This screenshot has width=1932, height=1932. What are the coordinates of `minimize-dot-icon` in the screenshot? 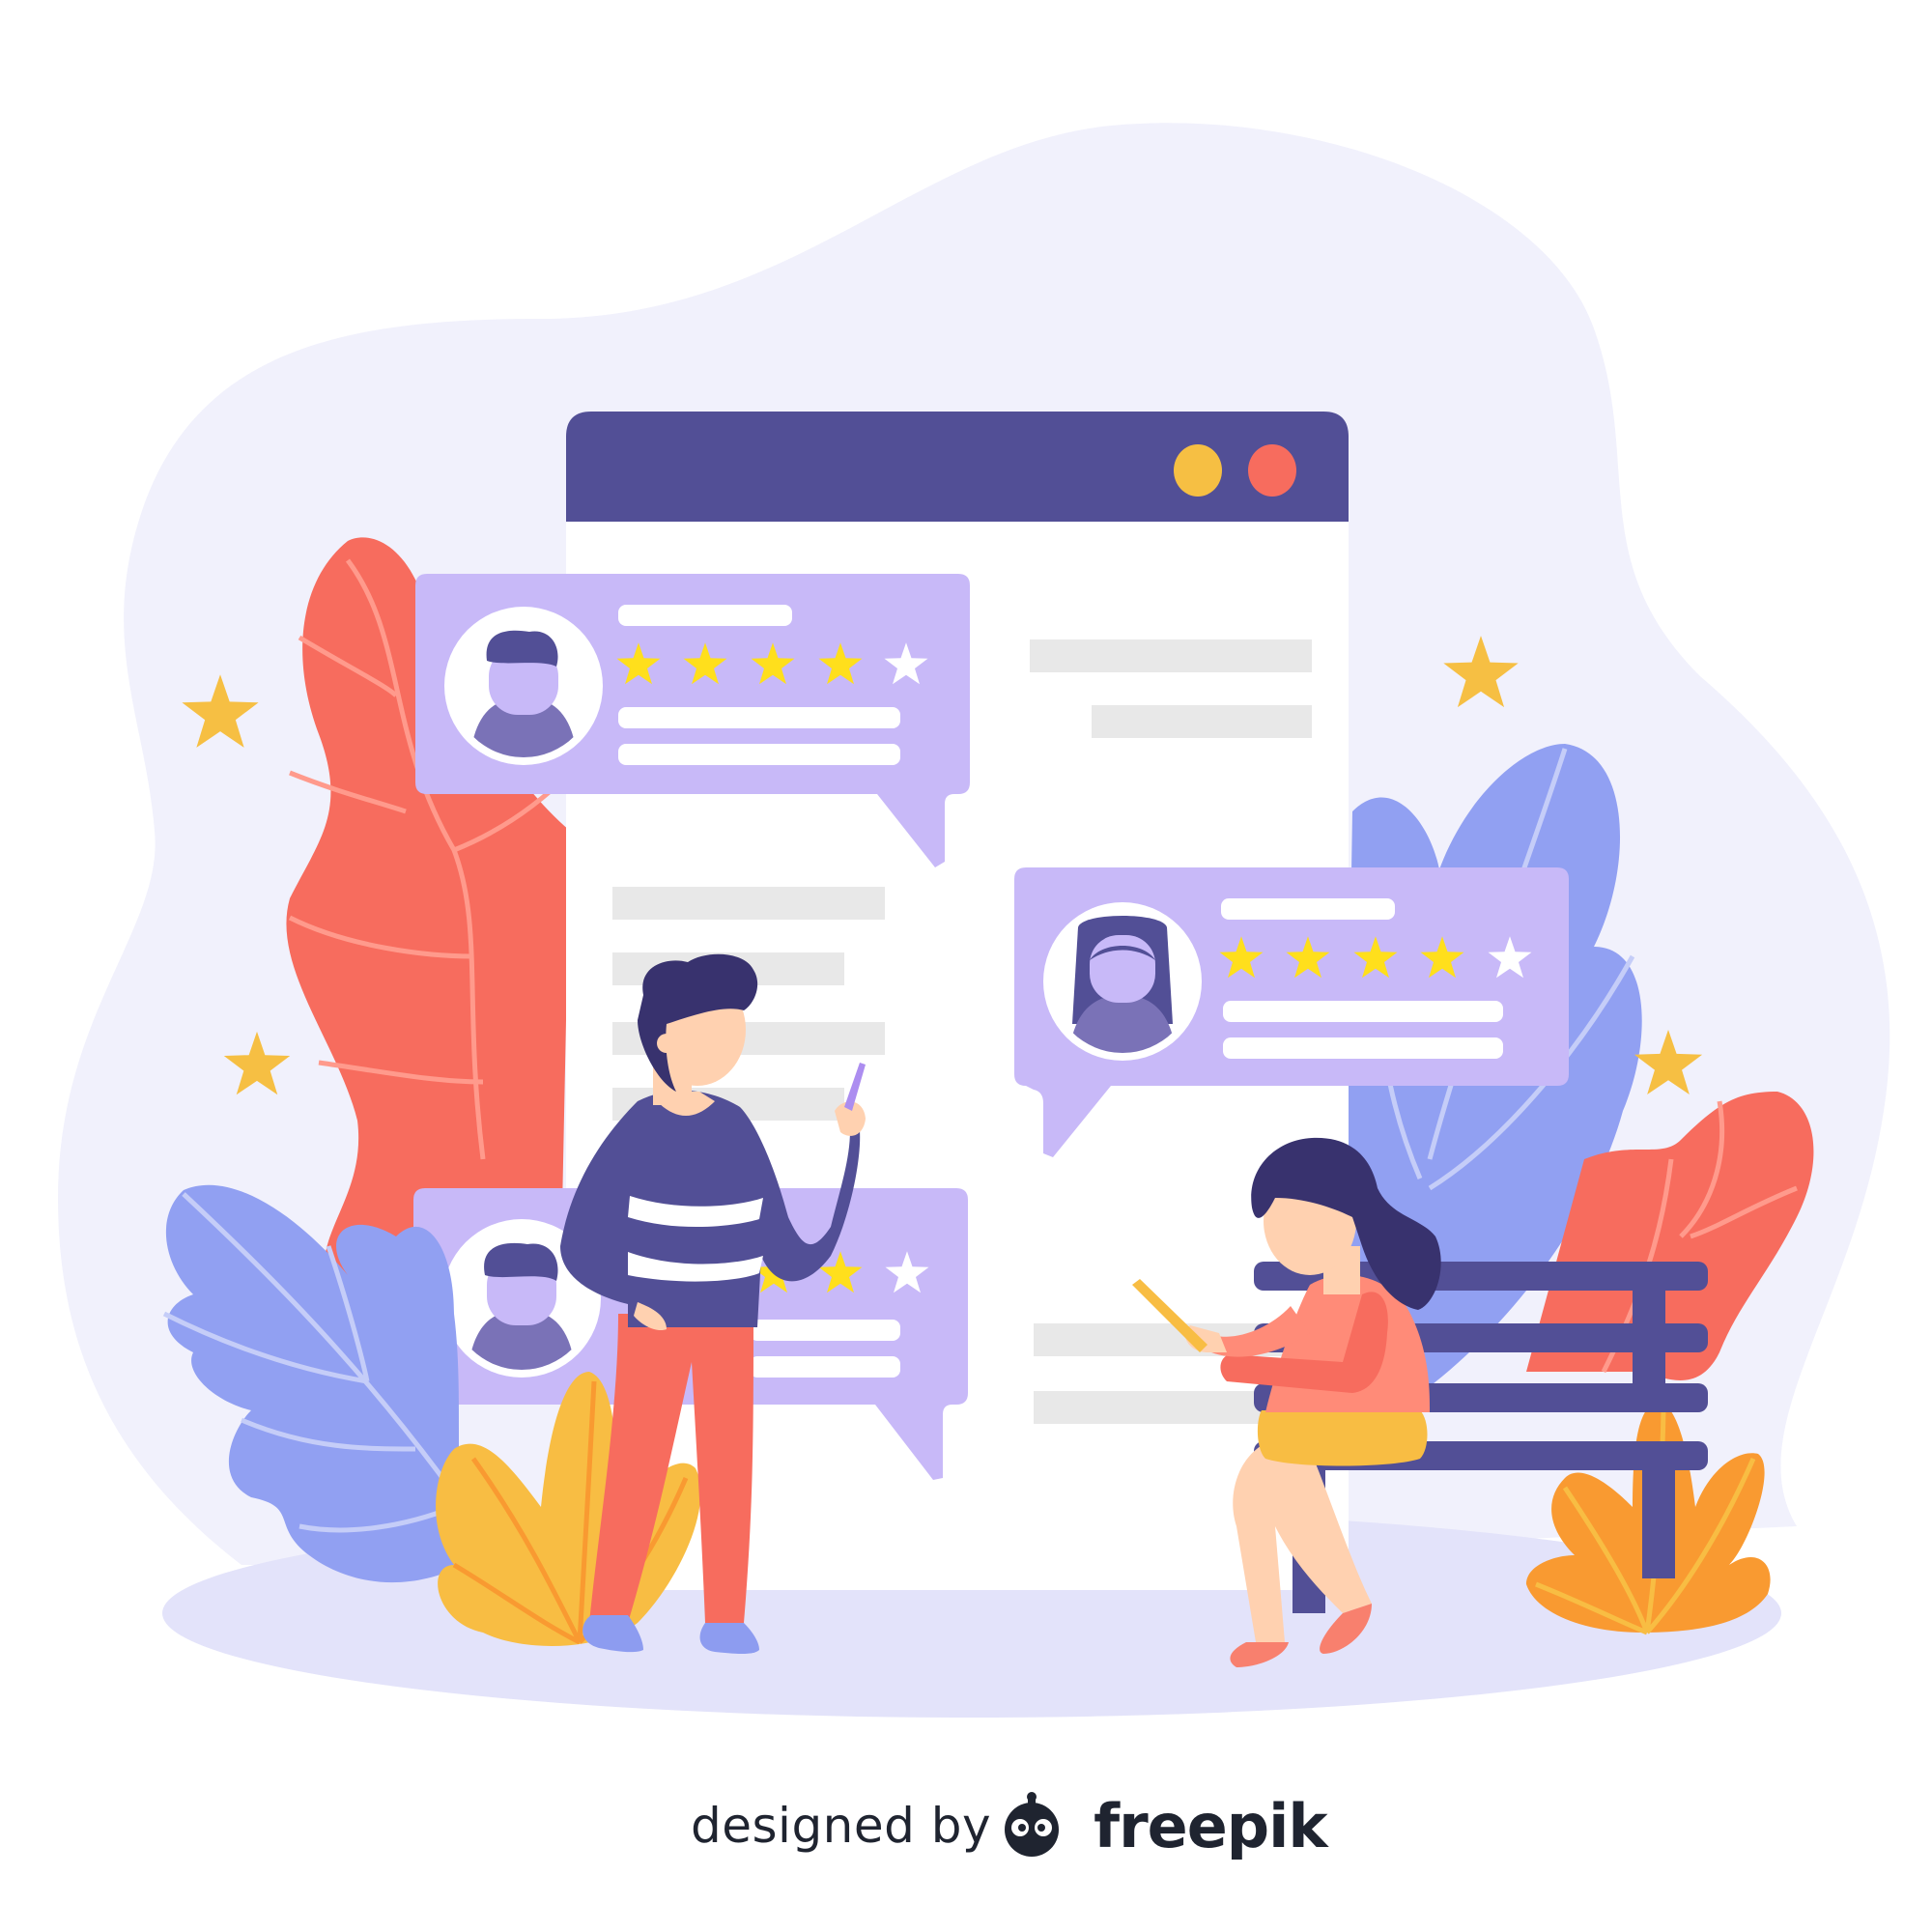 It's located at (1198, 470).